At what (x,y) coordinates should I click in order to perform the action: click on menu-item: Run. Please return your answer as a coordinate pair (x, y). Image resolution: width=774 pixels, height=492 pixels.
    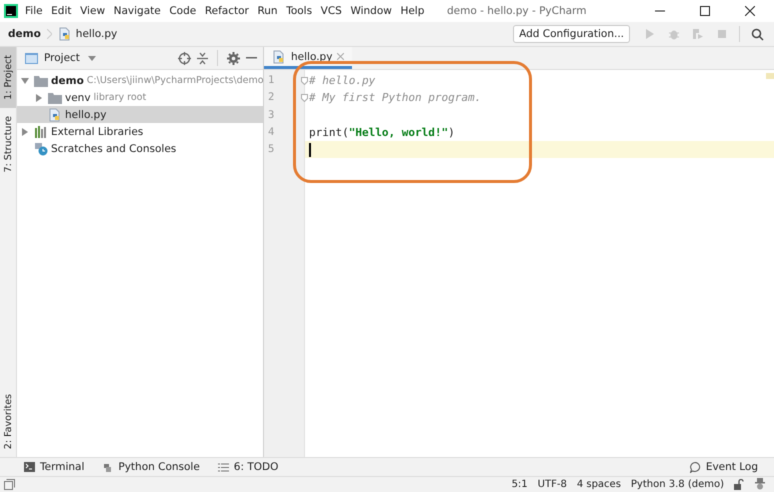
    Looking at the image, I should click on (267, 11).